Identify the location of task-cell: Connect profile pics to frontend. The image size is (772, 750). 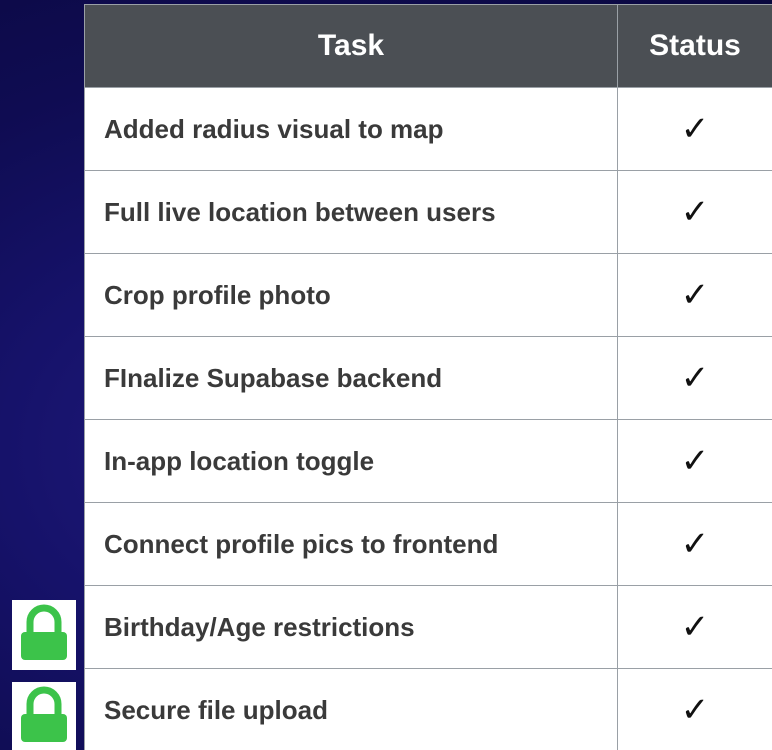
(351, 544).